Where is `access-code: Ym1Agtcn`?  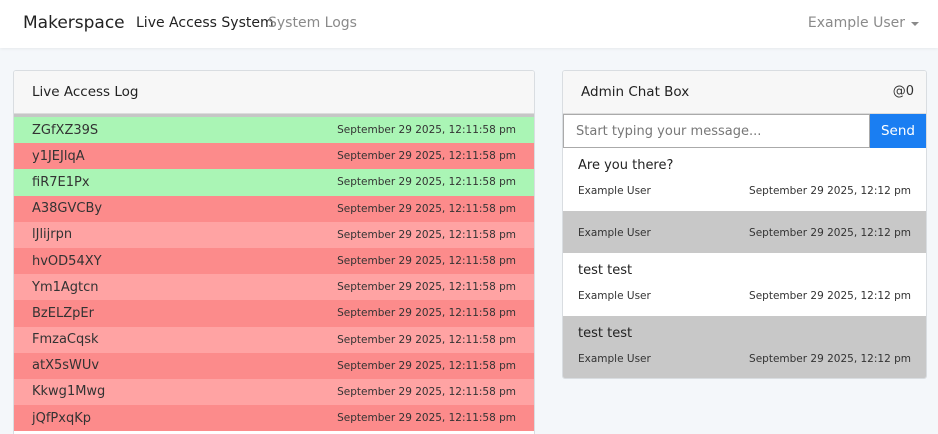
access-code: Ym1Agtcn is located at coordinates (65, 287).